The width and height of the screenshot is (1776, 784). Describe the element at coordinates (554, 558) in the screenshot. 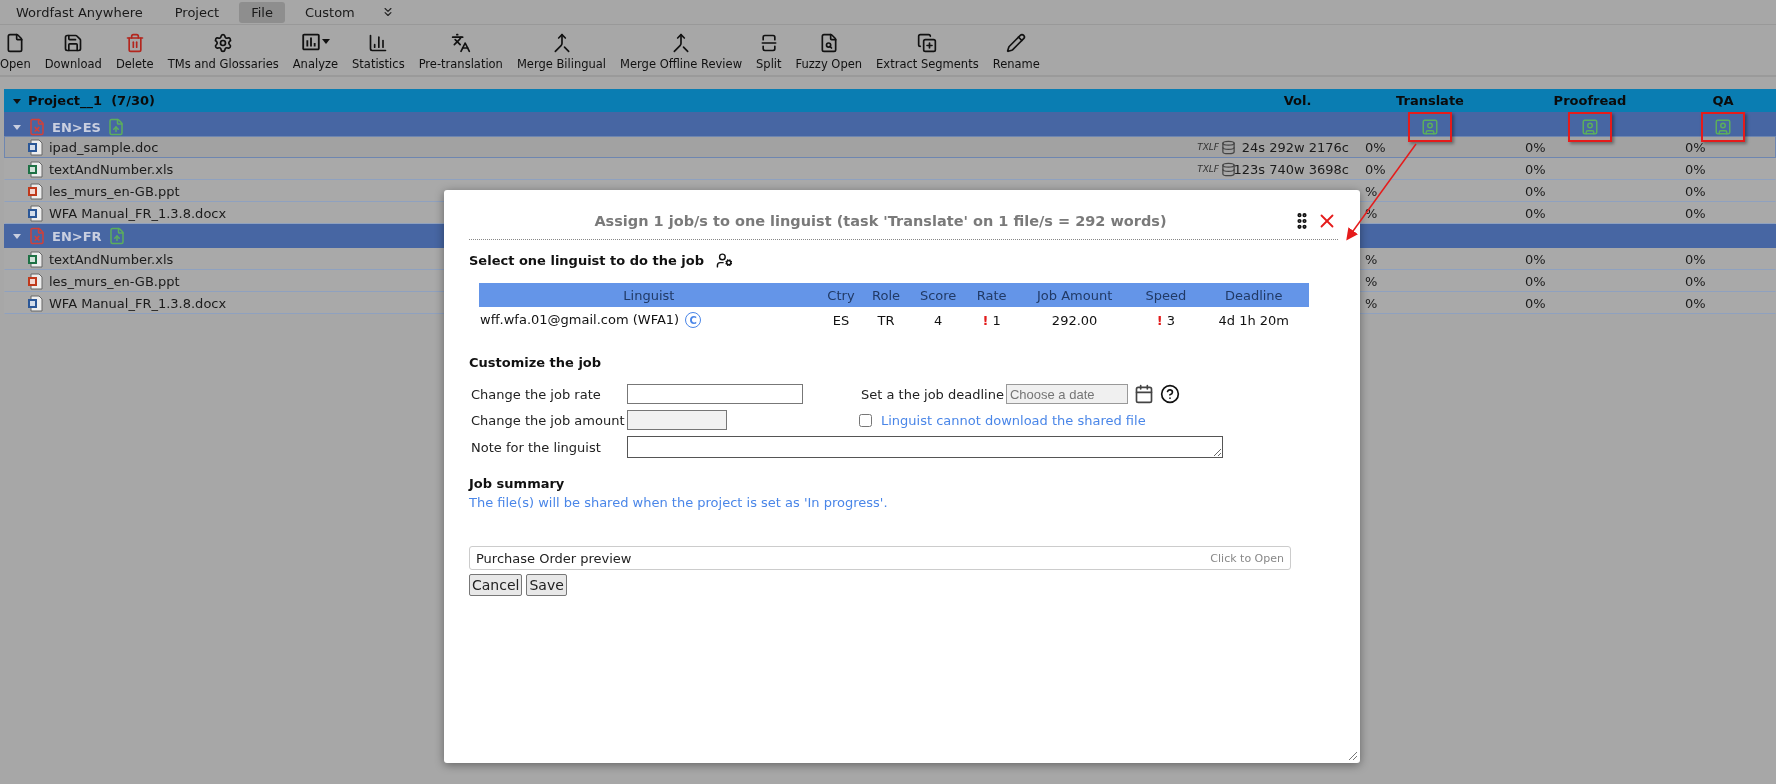

I see `purchase-order-label: Purchase Order preview` at that location.